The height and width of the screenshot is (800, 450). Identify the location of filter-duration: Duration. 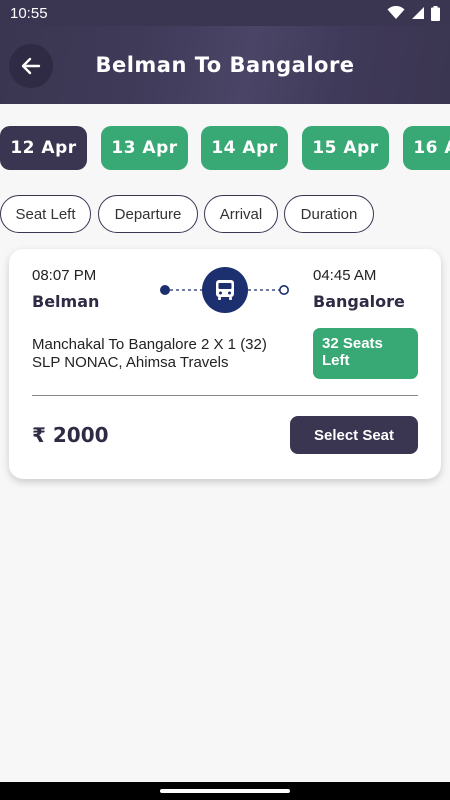
(329, 214).